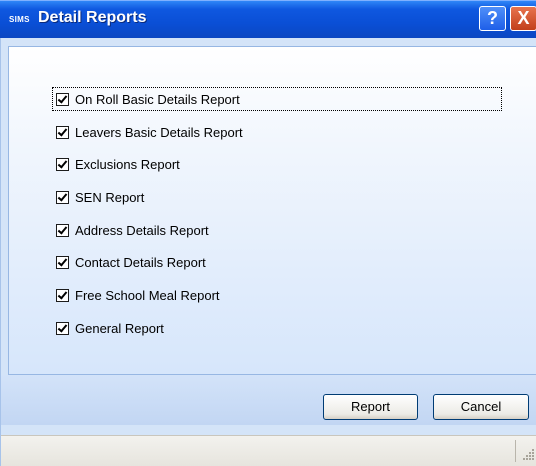 This screenshot has height=466, width=536. I want to click on report-button: Report, so click(370, 407).